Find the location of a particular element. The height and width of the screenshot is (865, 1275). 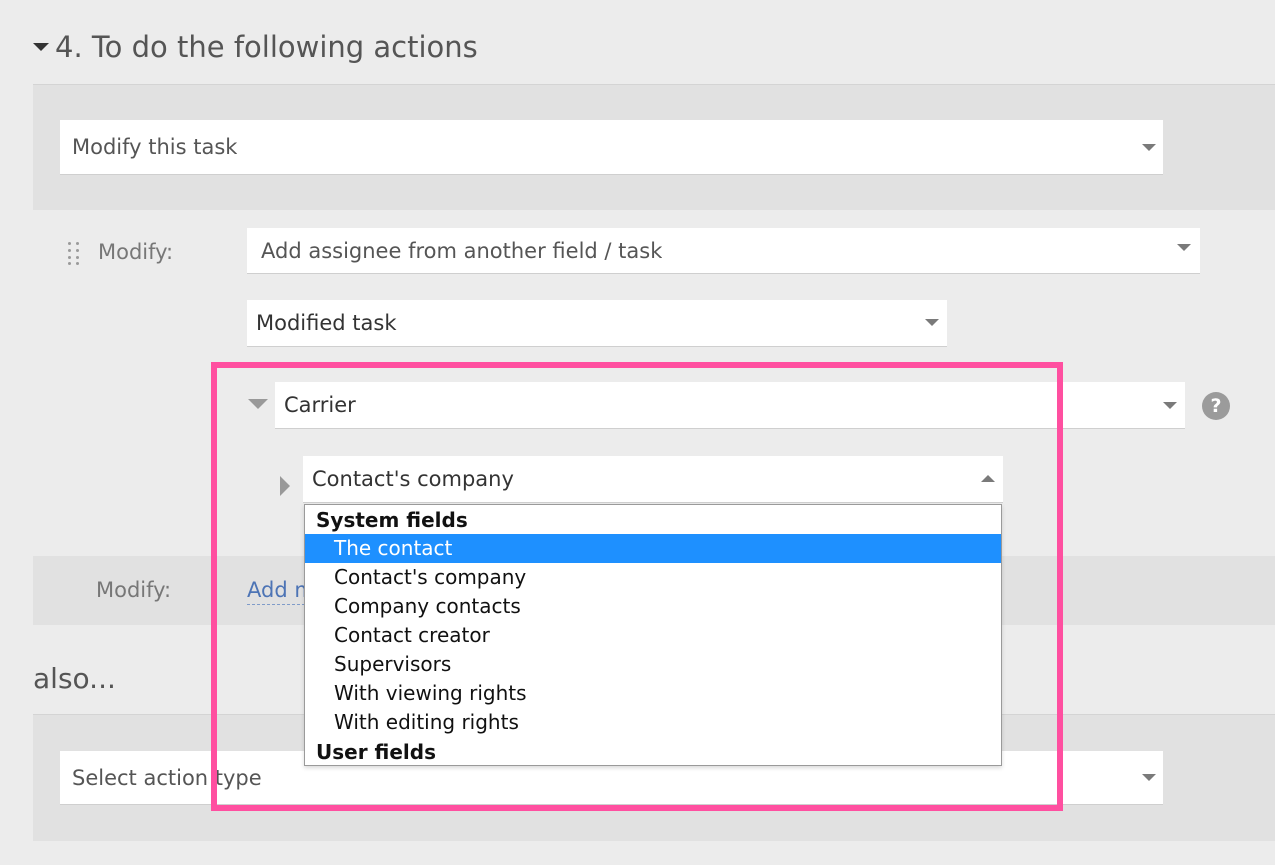

action-select-value: Modify this task is located at coordinates (155, 147).